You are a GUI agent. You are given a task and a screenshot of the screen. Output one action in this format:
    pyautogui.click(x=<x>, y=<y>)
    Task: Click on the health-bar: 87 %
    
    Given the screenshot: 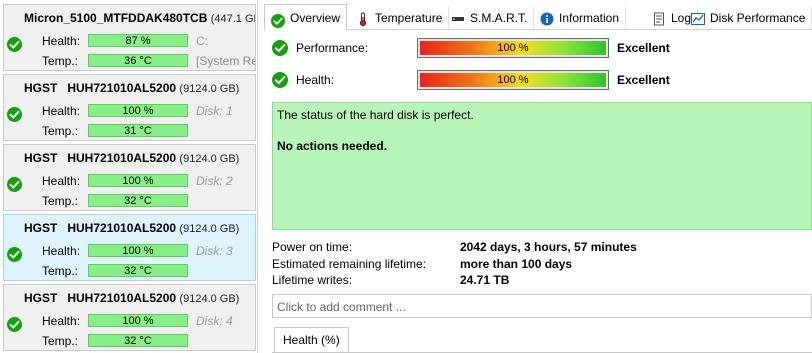 What is the action you would take?
    pyautogui.click(x=138, y=40)
    